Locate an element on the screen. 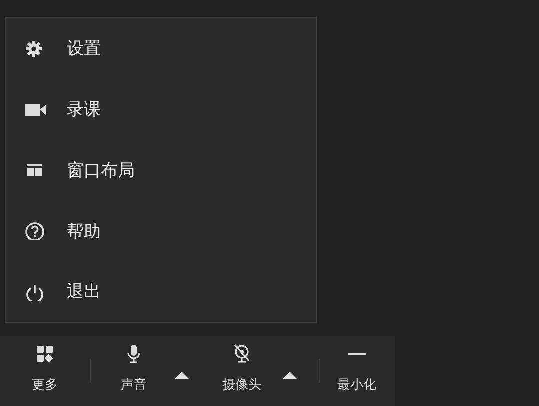 Image resolution: width=539 pixels, height=406 pixels. menu-item: 设置 is located at coordinates (161, 49).